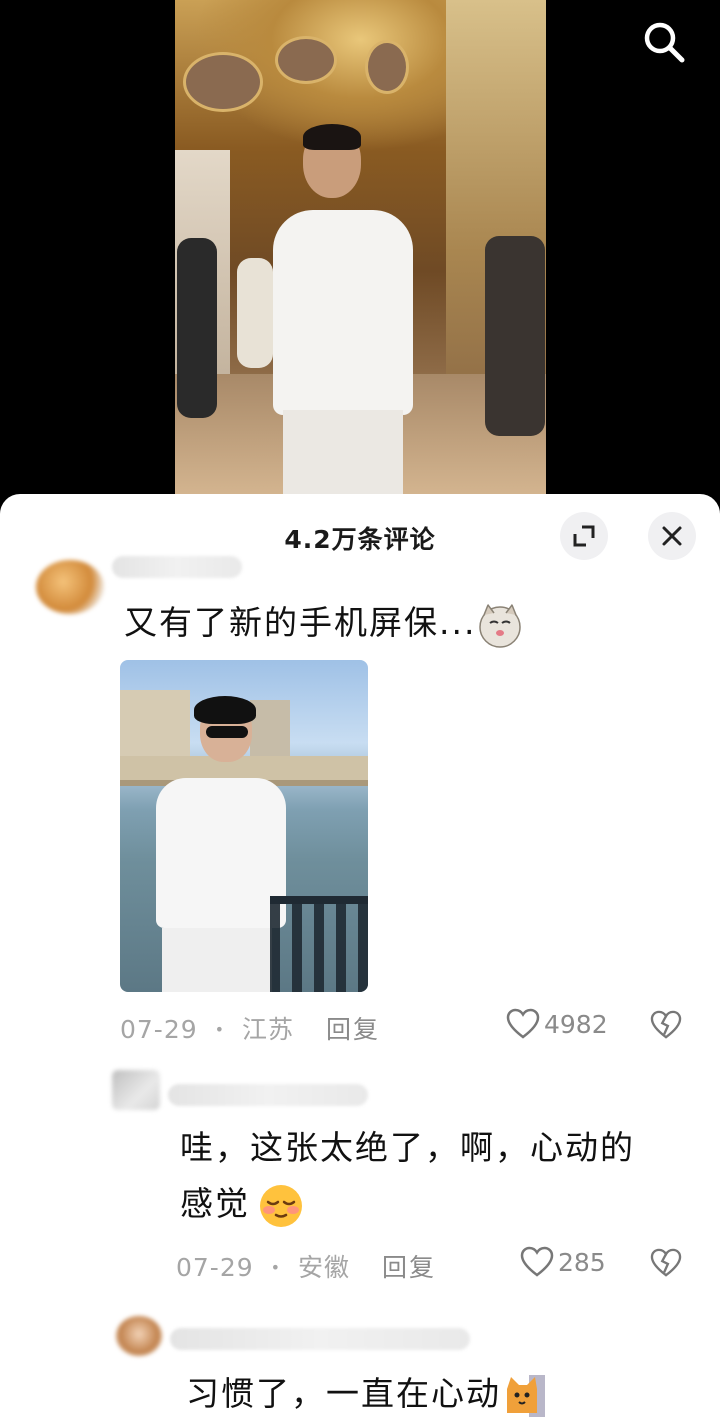 Image resolution: width=720 pixels, height=1424 pixels. I want to click on man-white-pants, so click(343, 452).